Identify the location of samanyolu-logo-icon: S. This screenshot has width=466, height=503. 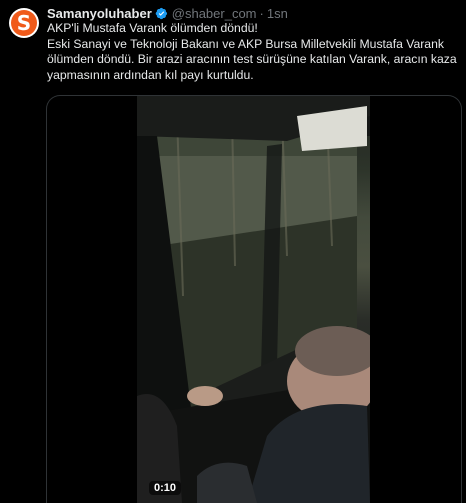
(24, 23).